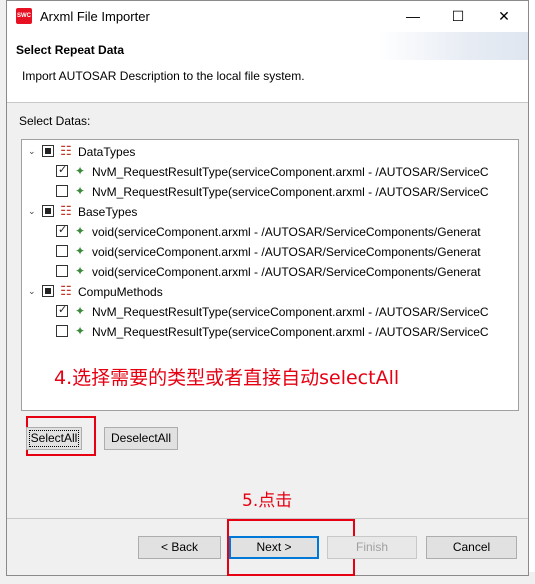 This screenshot has width=535, height=584. Describe the element at coordinates (458, 16) in the screenshot. I see `maximize-button: ☐` at that location.